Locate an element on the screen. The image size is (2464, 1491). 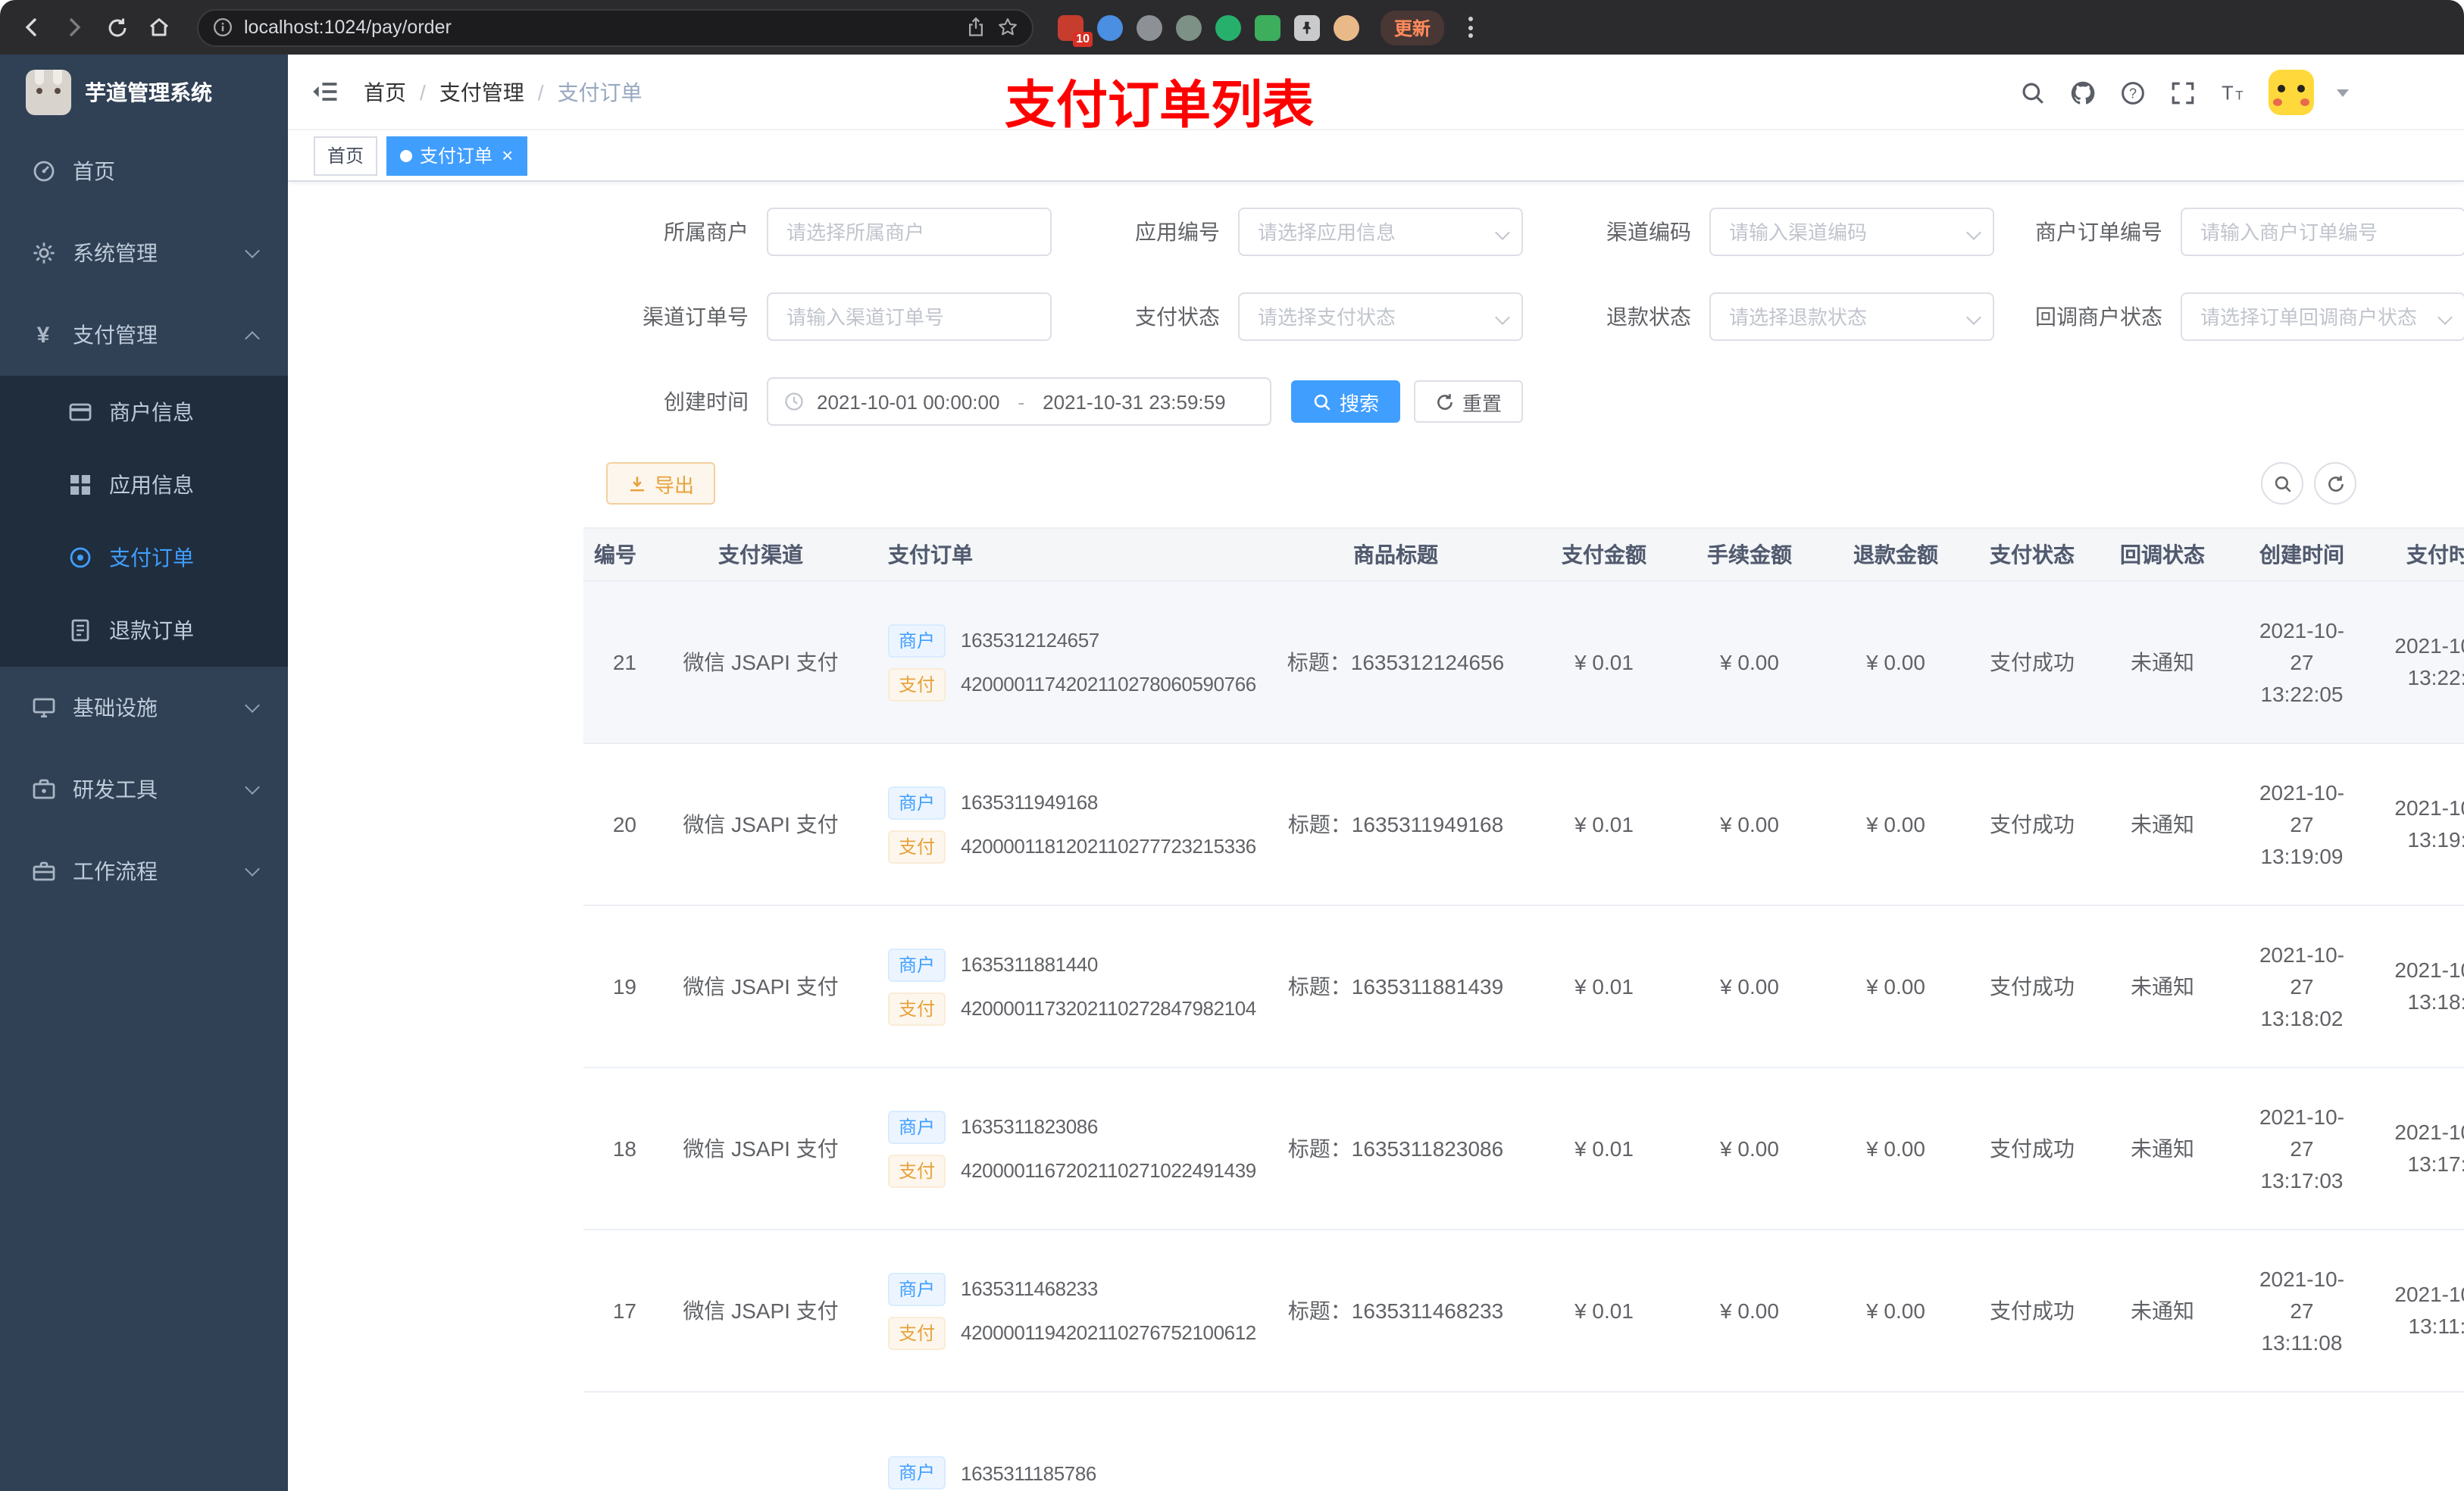
sidebar-item-infra: 基础设施 is located at coordinates (144, 708).